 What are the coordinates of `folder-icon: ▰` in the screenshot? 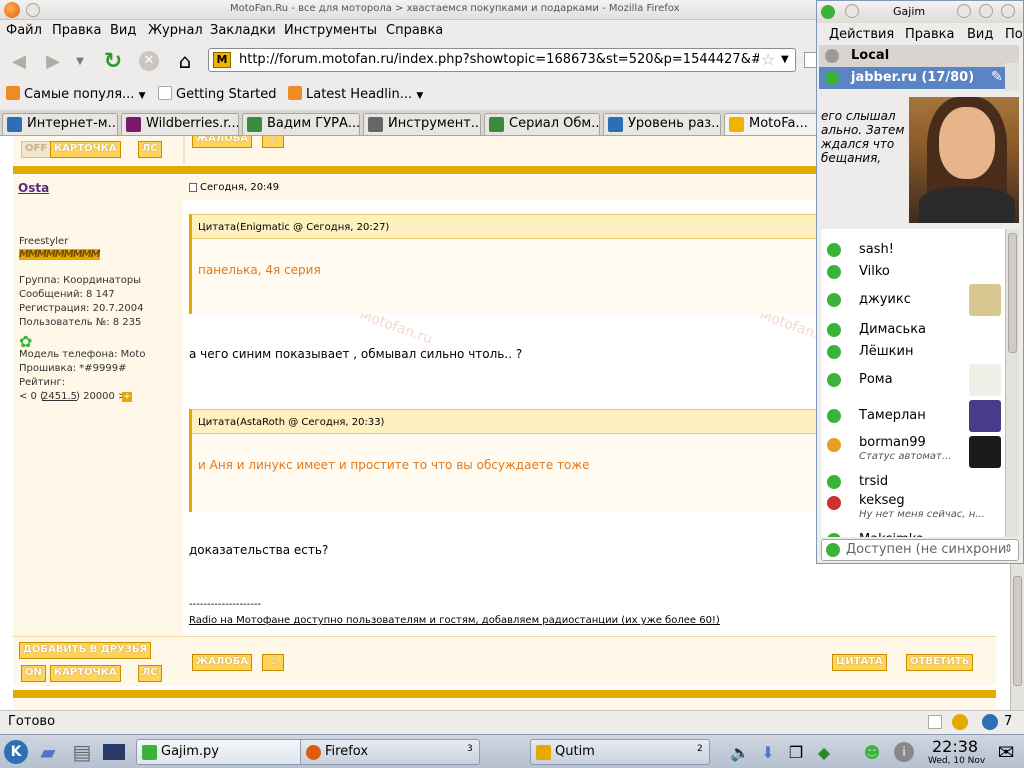 It's located at (48, 752).